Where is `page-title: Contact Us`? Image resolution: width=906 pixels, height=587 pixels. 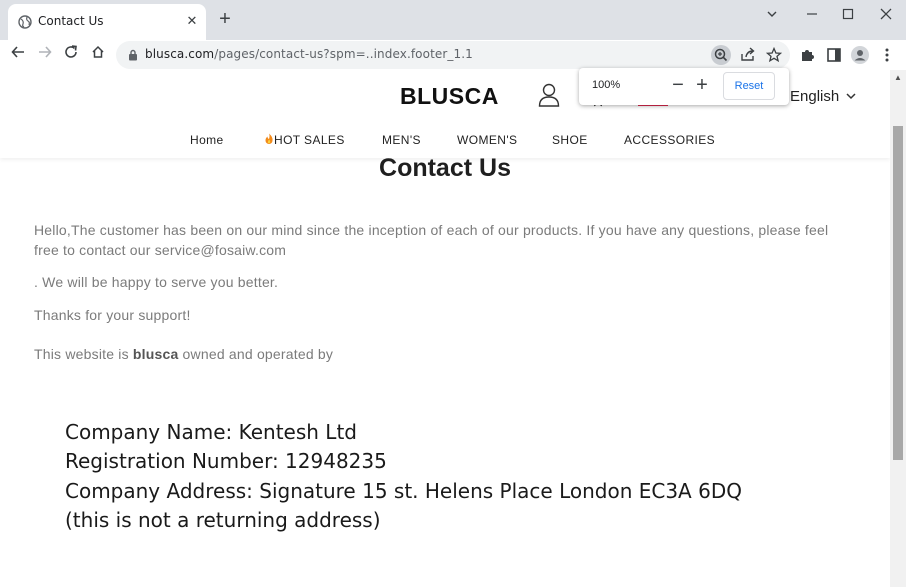 page-title: Contact Us is located at coordinates (445, 168).